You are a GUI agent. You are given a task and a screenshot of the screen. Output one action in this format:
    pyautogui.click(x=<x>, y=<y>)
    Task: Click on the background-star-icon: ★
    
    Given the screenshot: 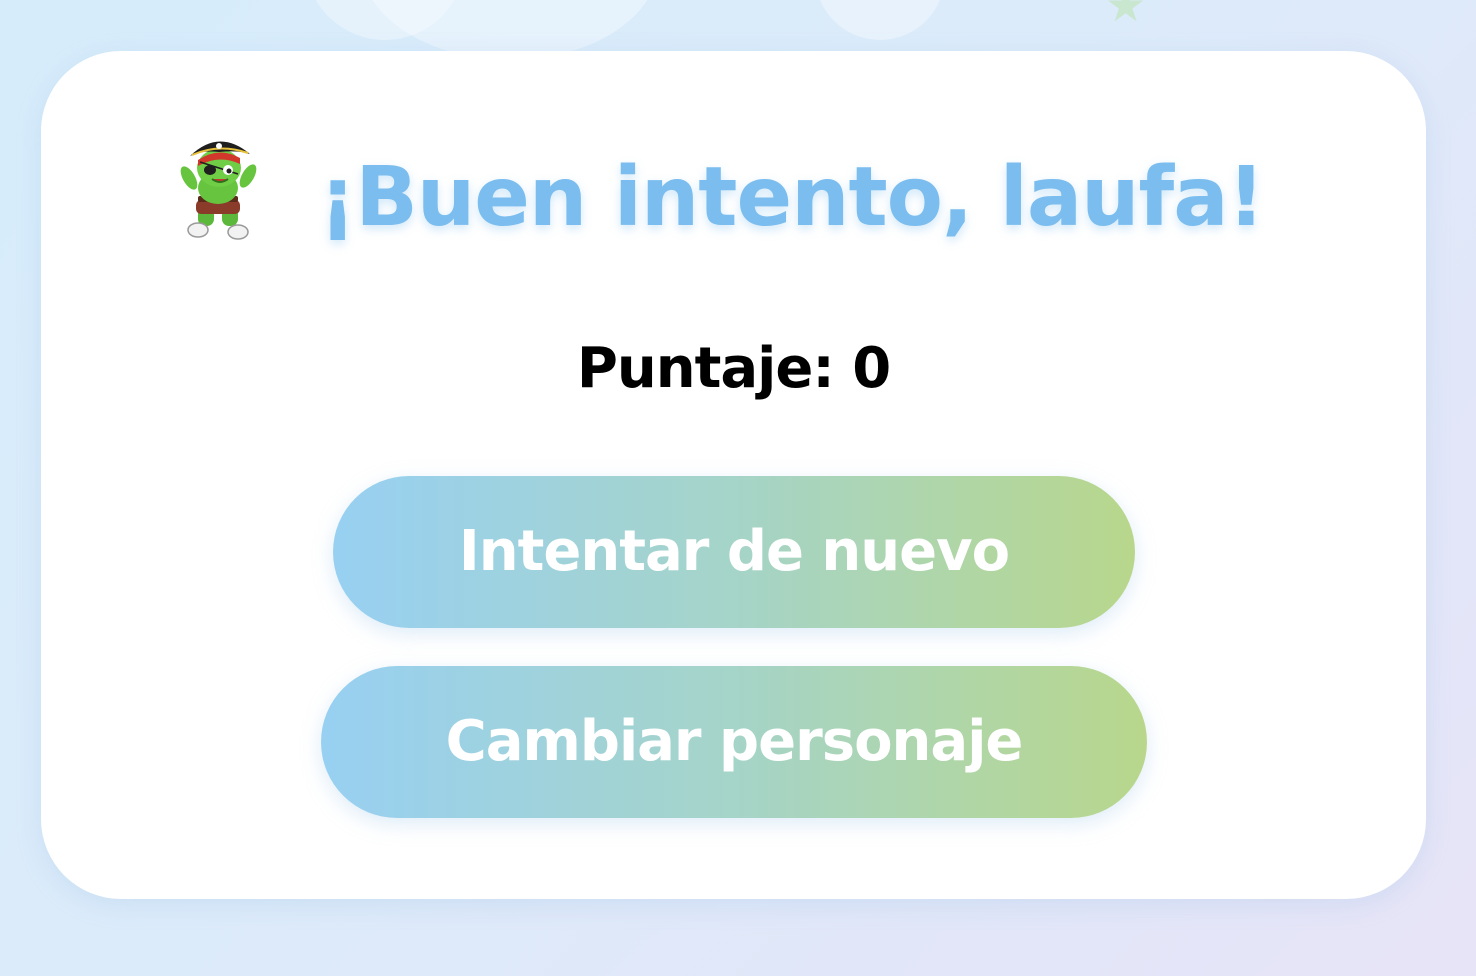 What is the action you would take?
    pyautogui.click(x=1126, y=16)
    